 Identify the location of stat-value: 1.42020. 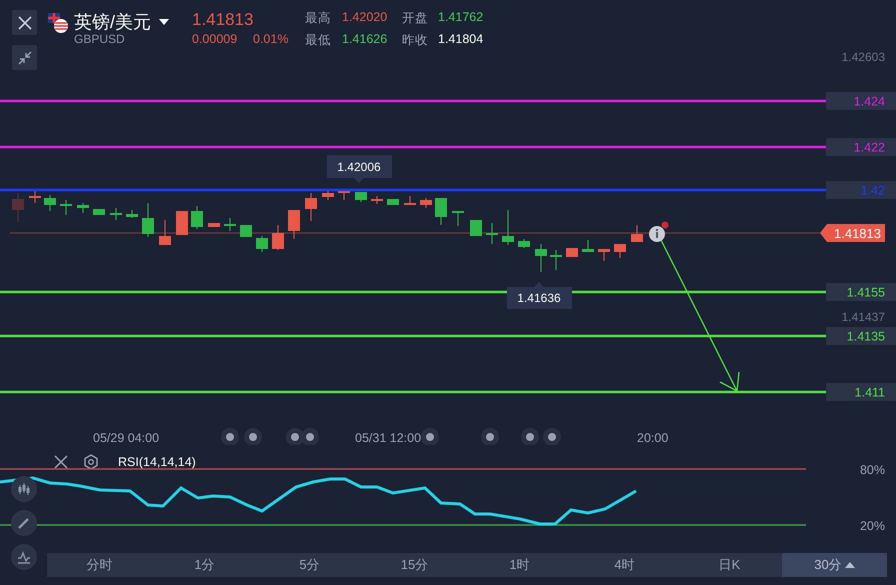
(365, 17).